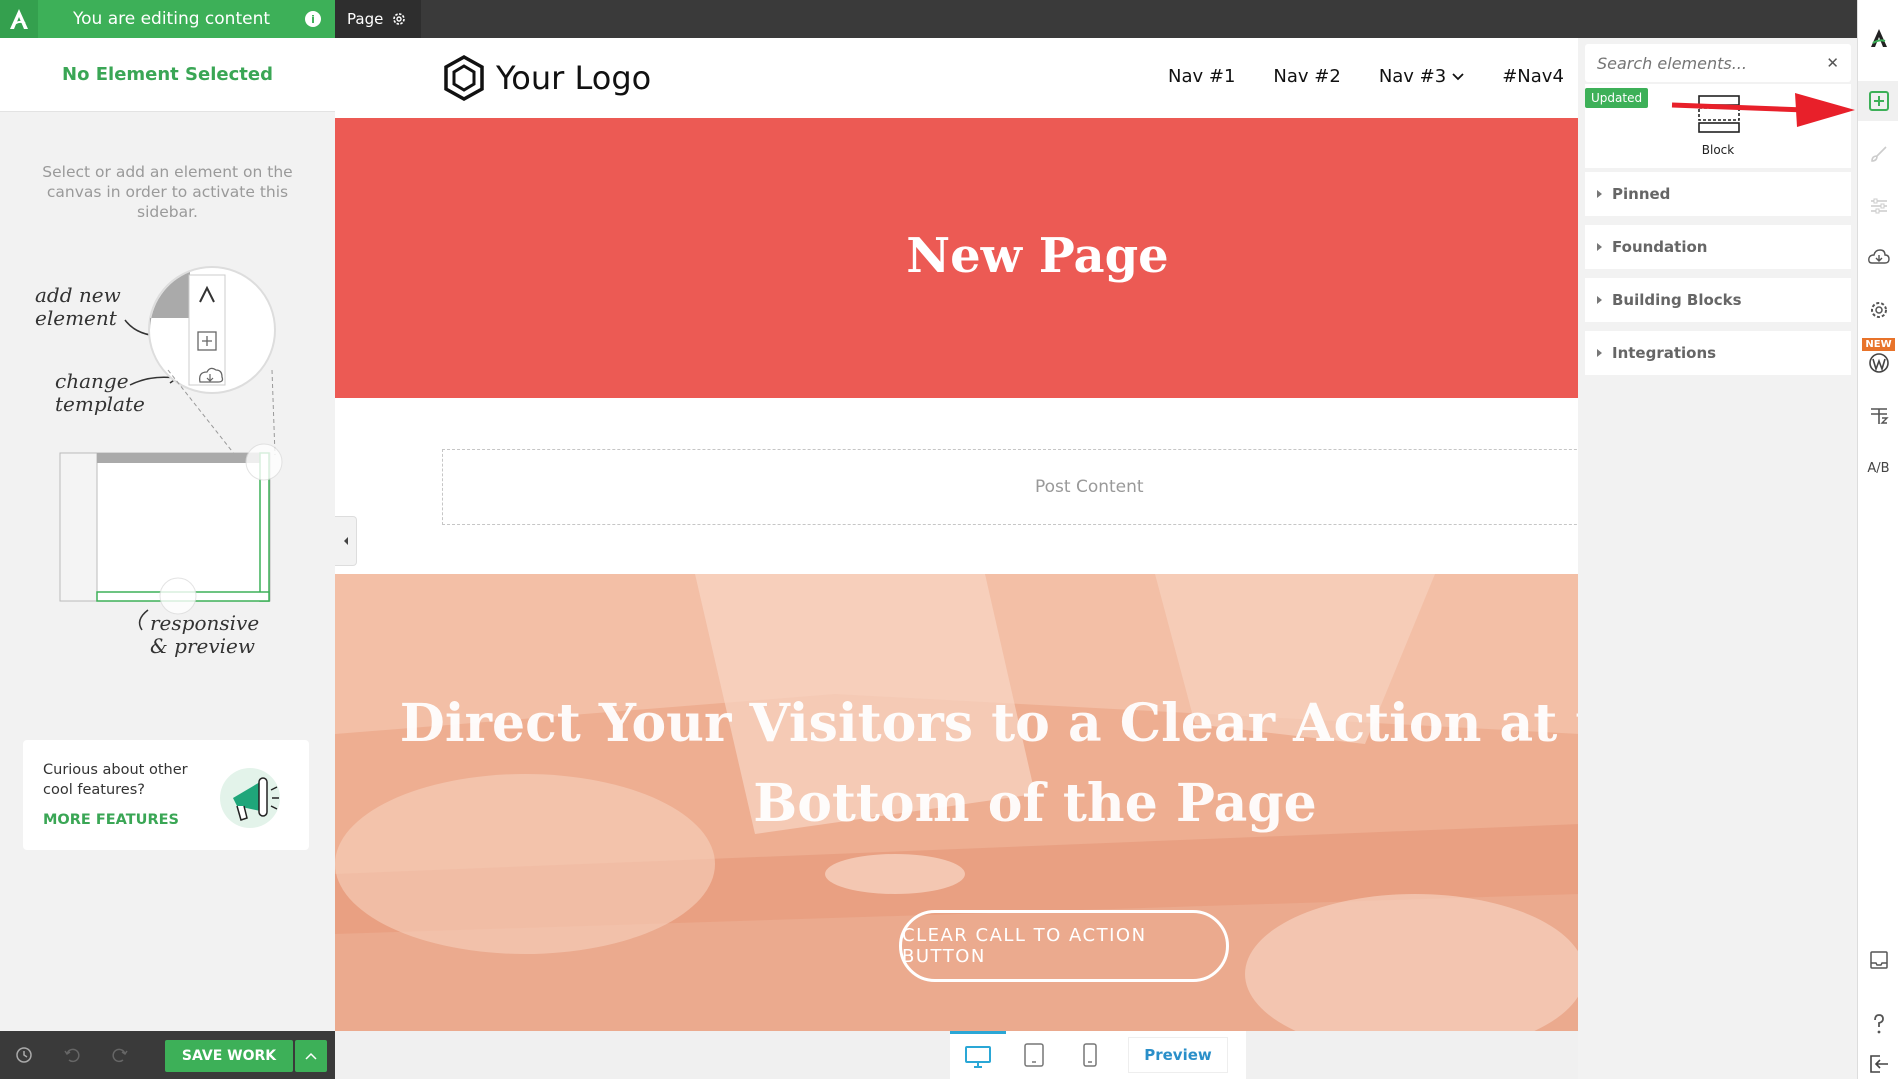 Image resolution: width=1898 pixels, height=1079 pixels. I want to click on nav-item-3-label: Nav #3, so click(1412, 76).